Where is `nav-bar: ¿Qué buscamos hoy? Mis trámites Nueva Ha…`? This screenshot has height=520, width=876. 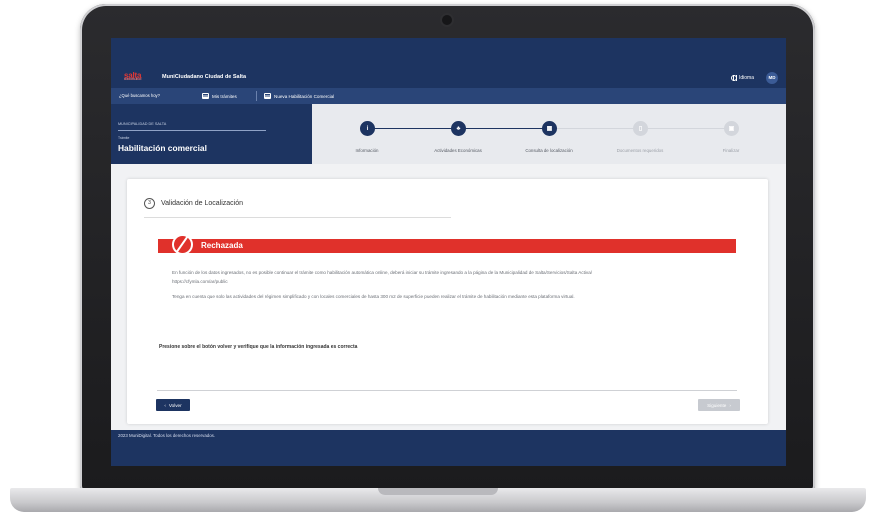
nav-bar: ¿Qué buscamos hoy? Mis trámites Nueva Ha… is located at coordinates (448, 96).